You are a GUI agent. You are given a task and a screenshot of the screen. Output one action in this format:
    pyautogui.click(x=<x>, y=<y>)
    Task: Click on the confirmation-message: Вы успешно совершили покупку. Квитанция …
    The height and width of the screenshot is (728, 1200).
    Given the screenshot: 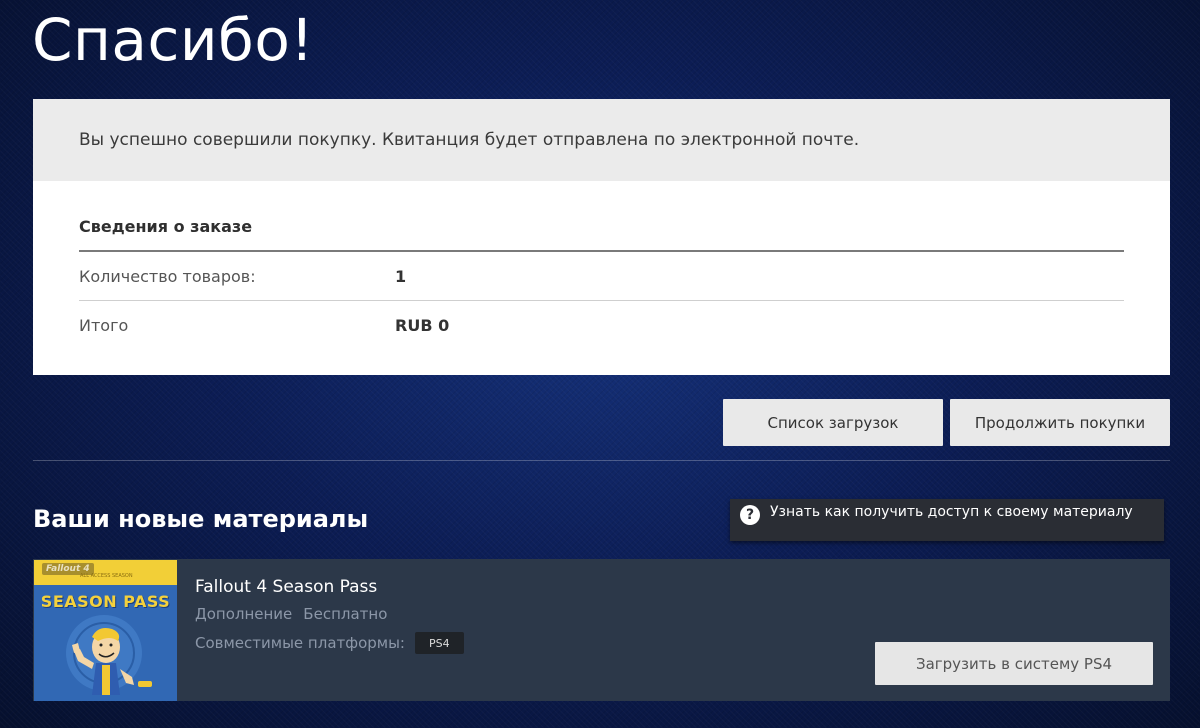 What is the action you would take?
    pyautogui.click(x=469, y=140)
    